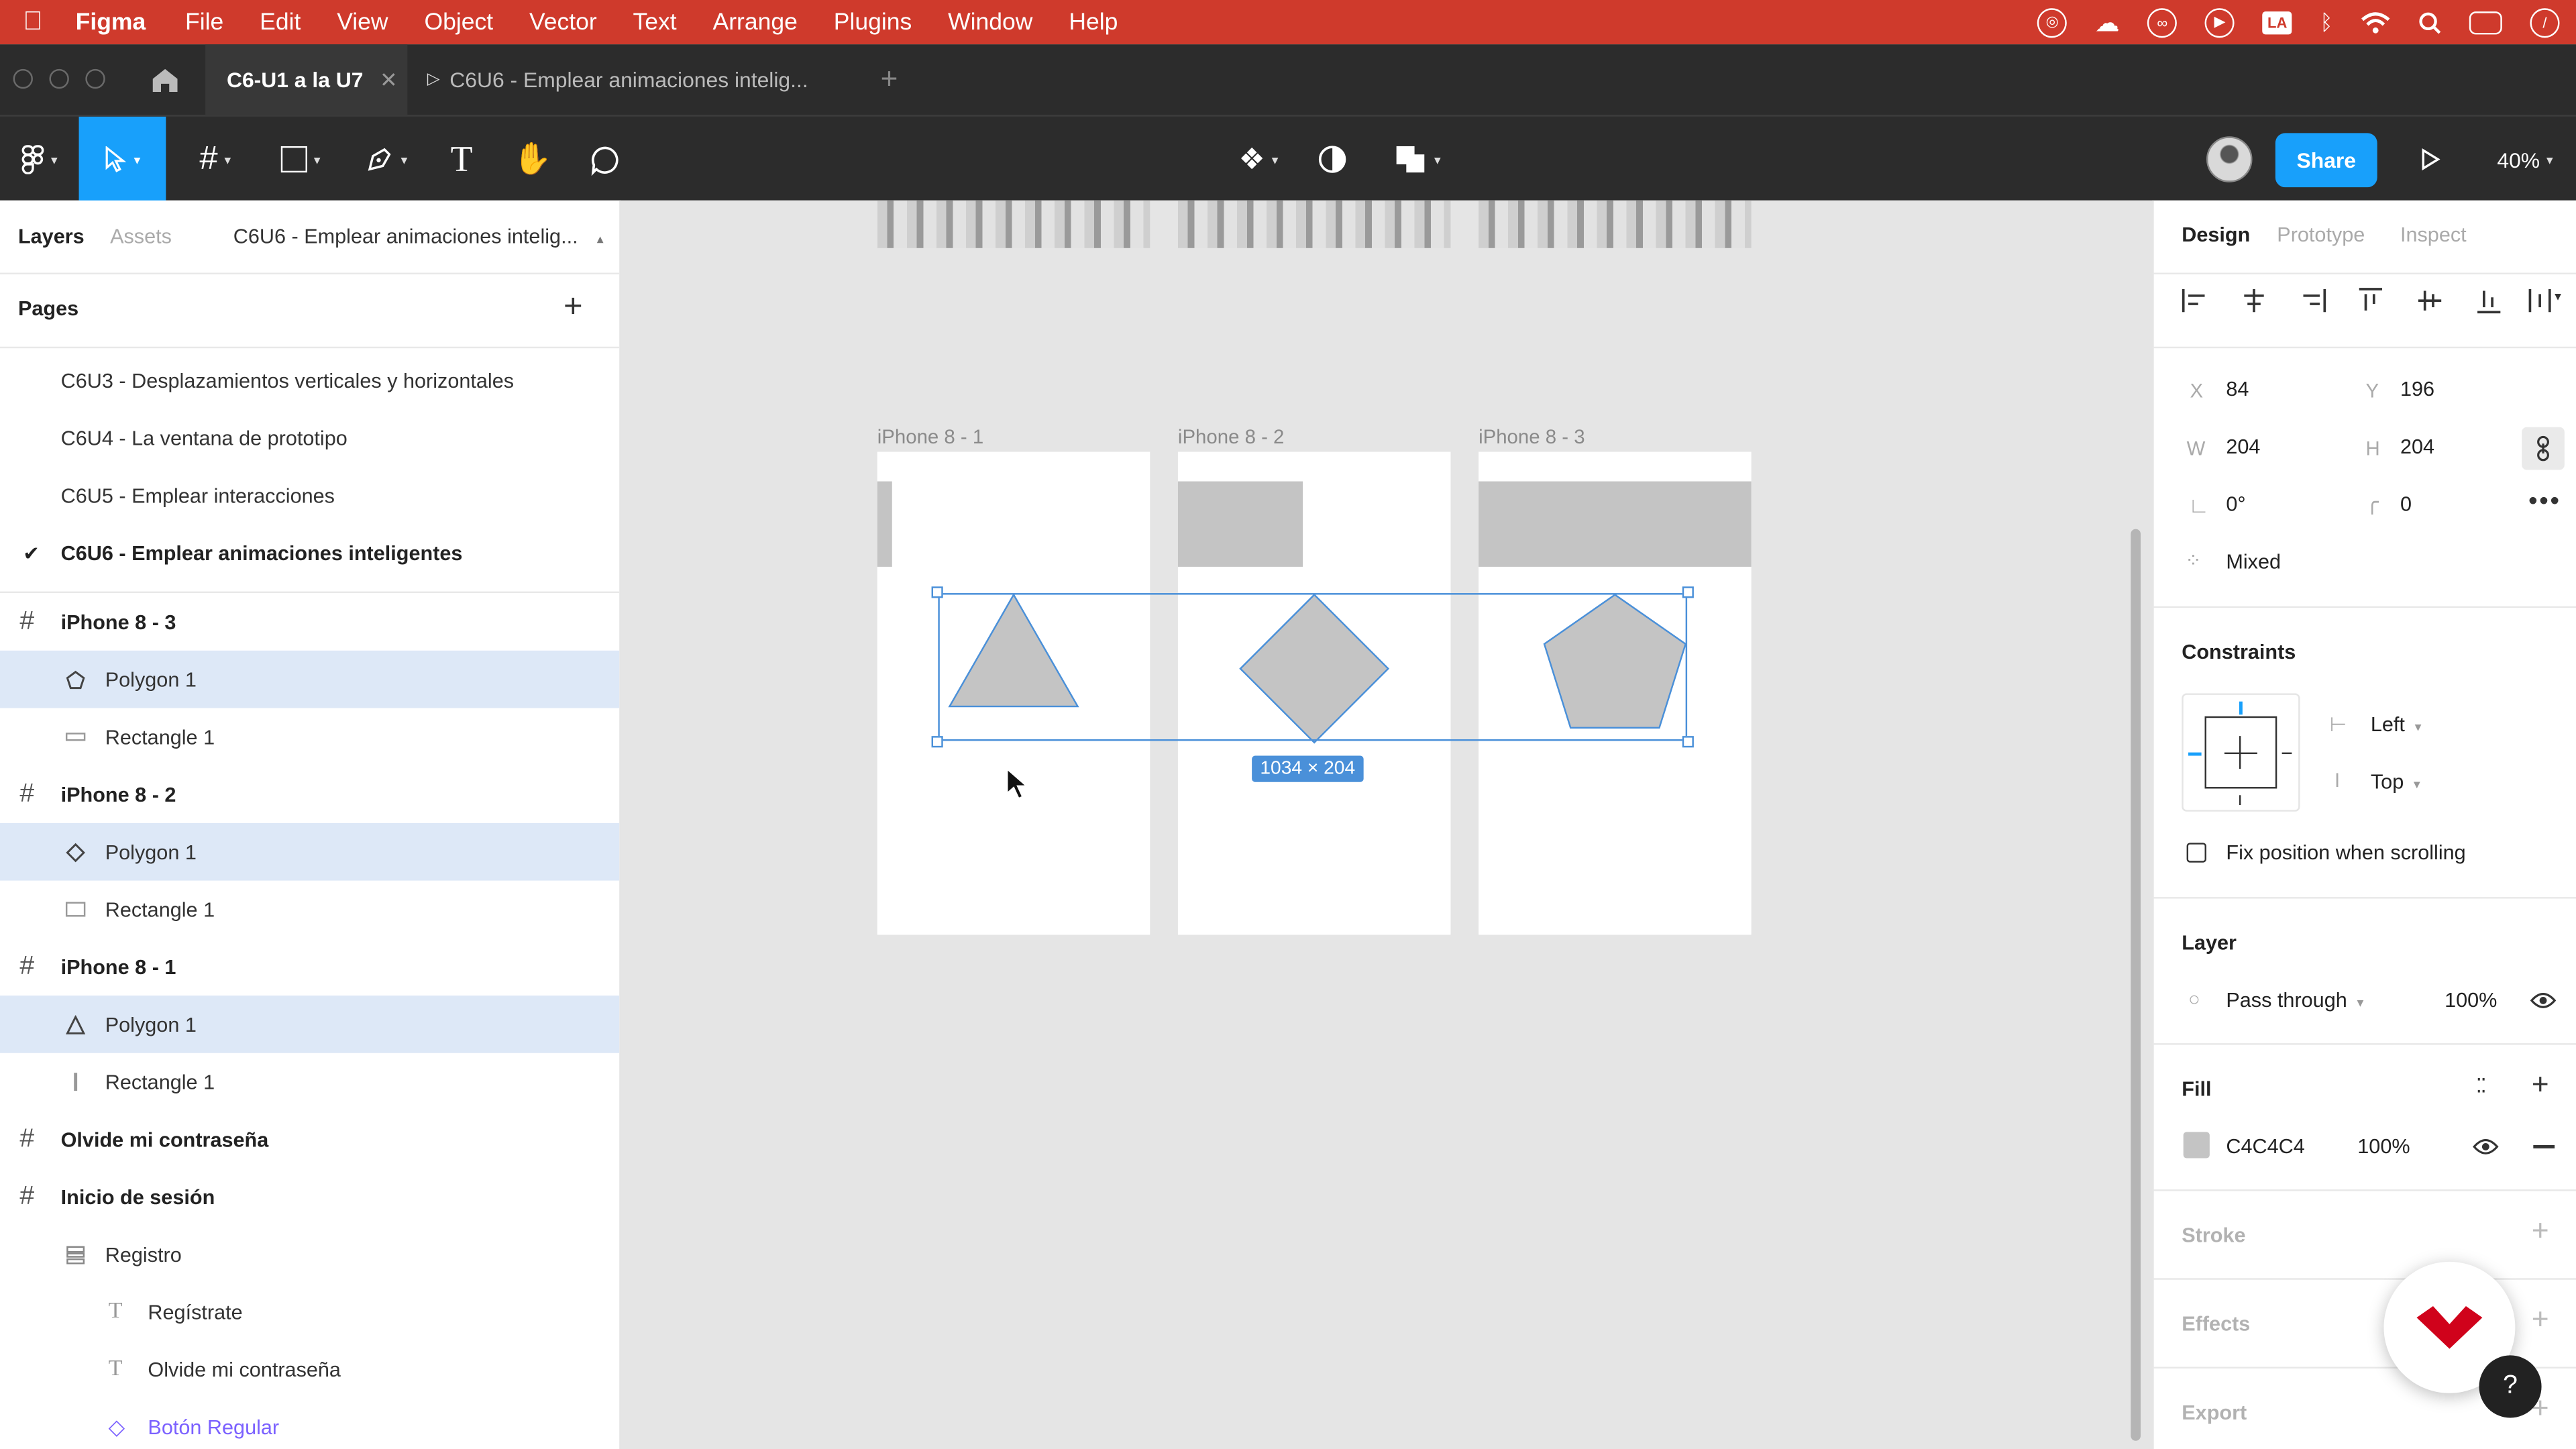 The image size is (2576, 1449). Describe the element at coordinates (2429, 22) in the screenshot. I see `spotlight-search-icon` at that location.